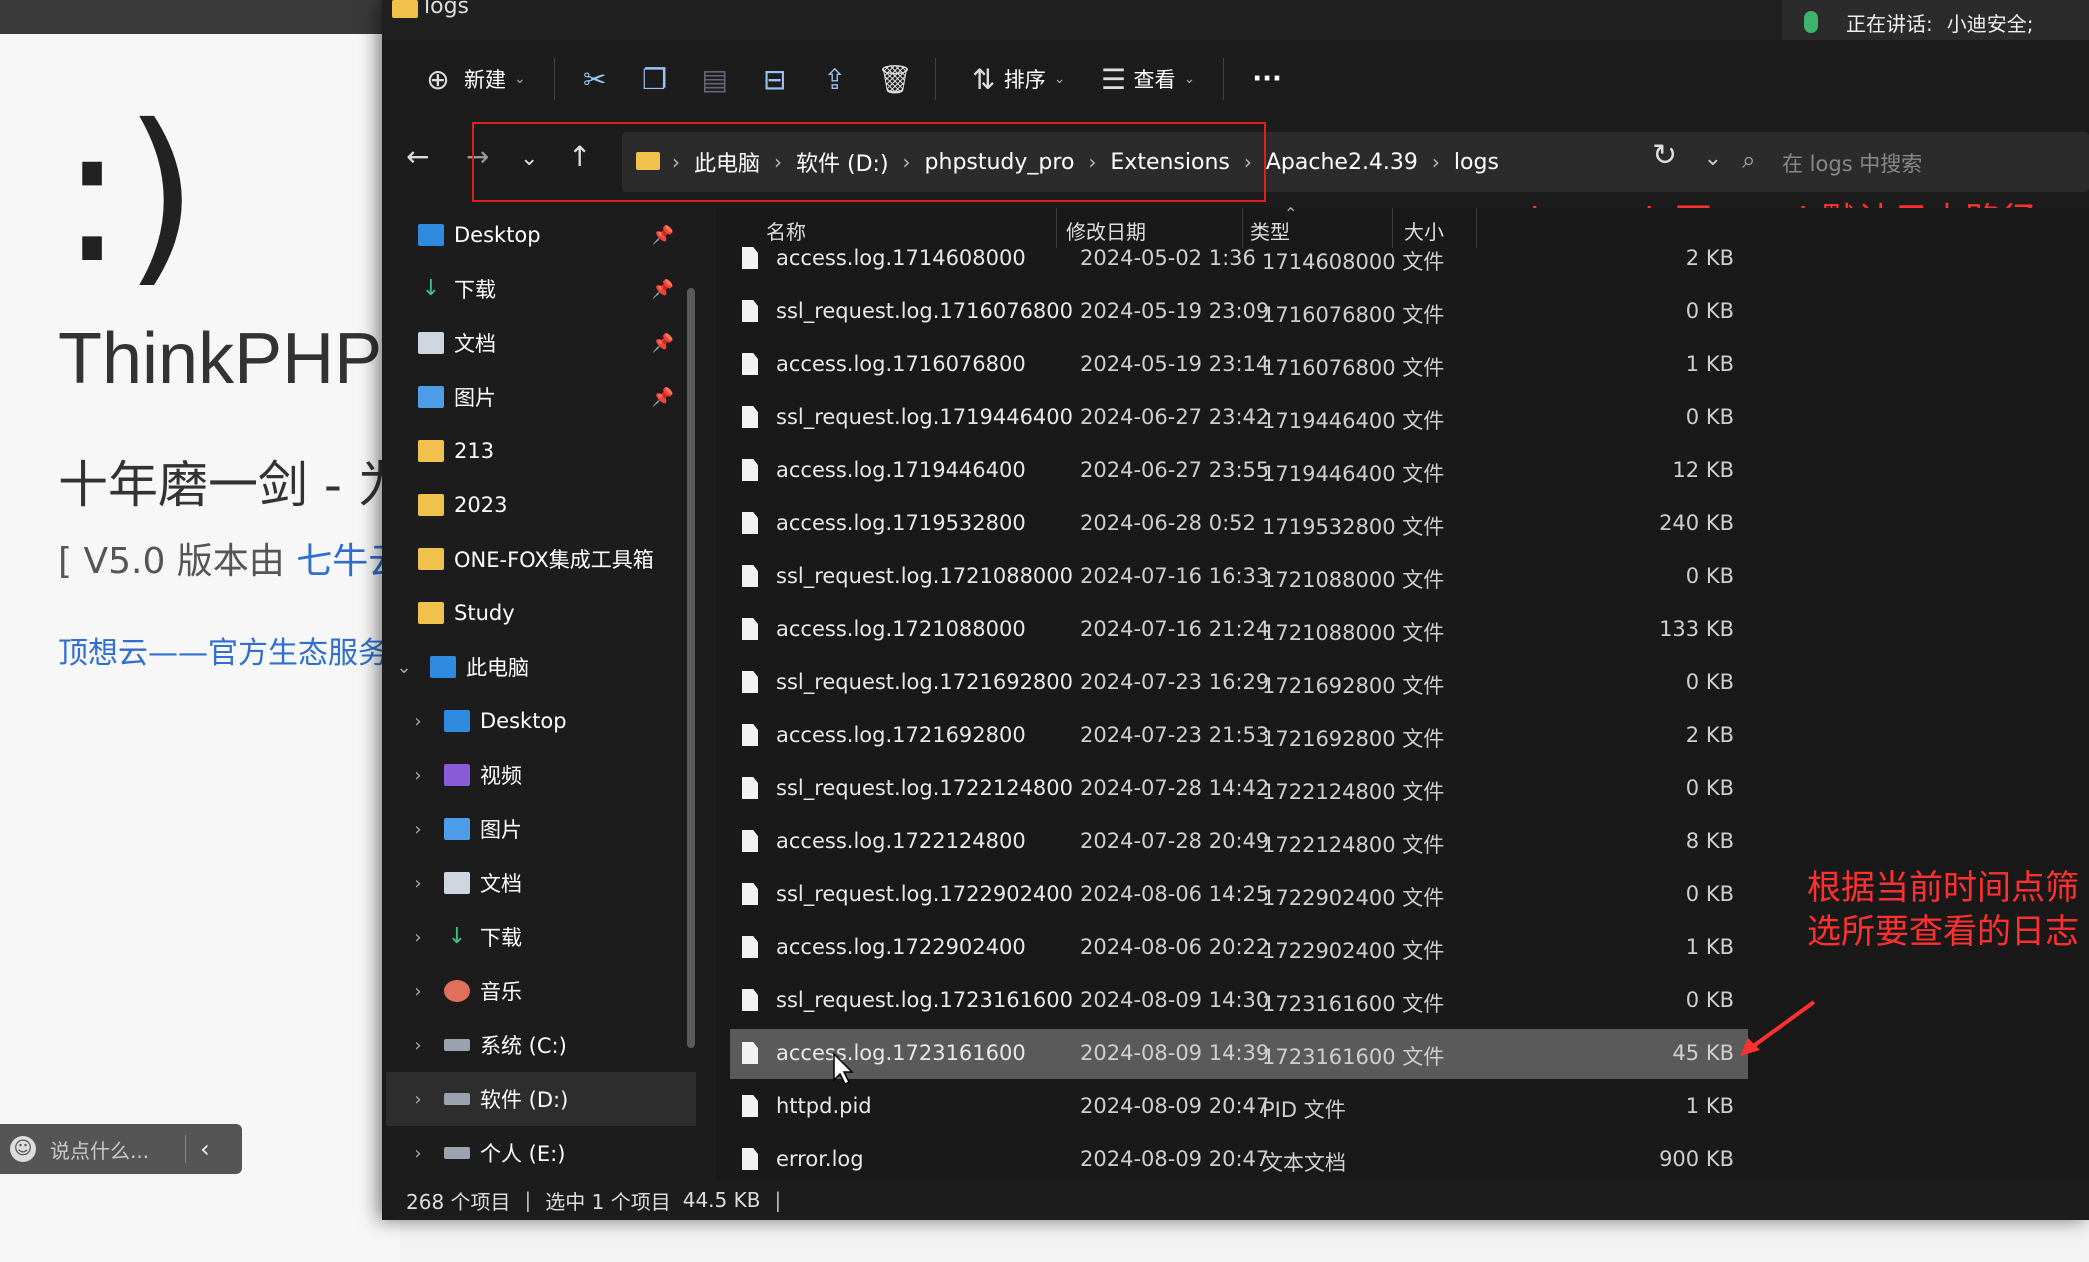  Describe the element at coordinates (556, 829) in the screenshot. I see `sidebar-item-pictures: › 图片` at that location.